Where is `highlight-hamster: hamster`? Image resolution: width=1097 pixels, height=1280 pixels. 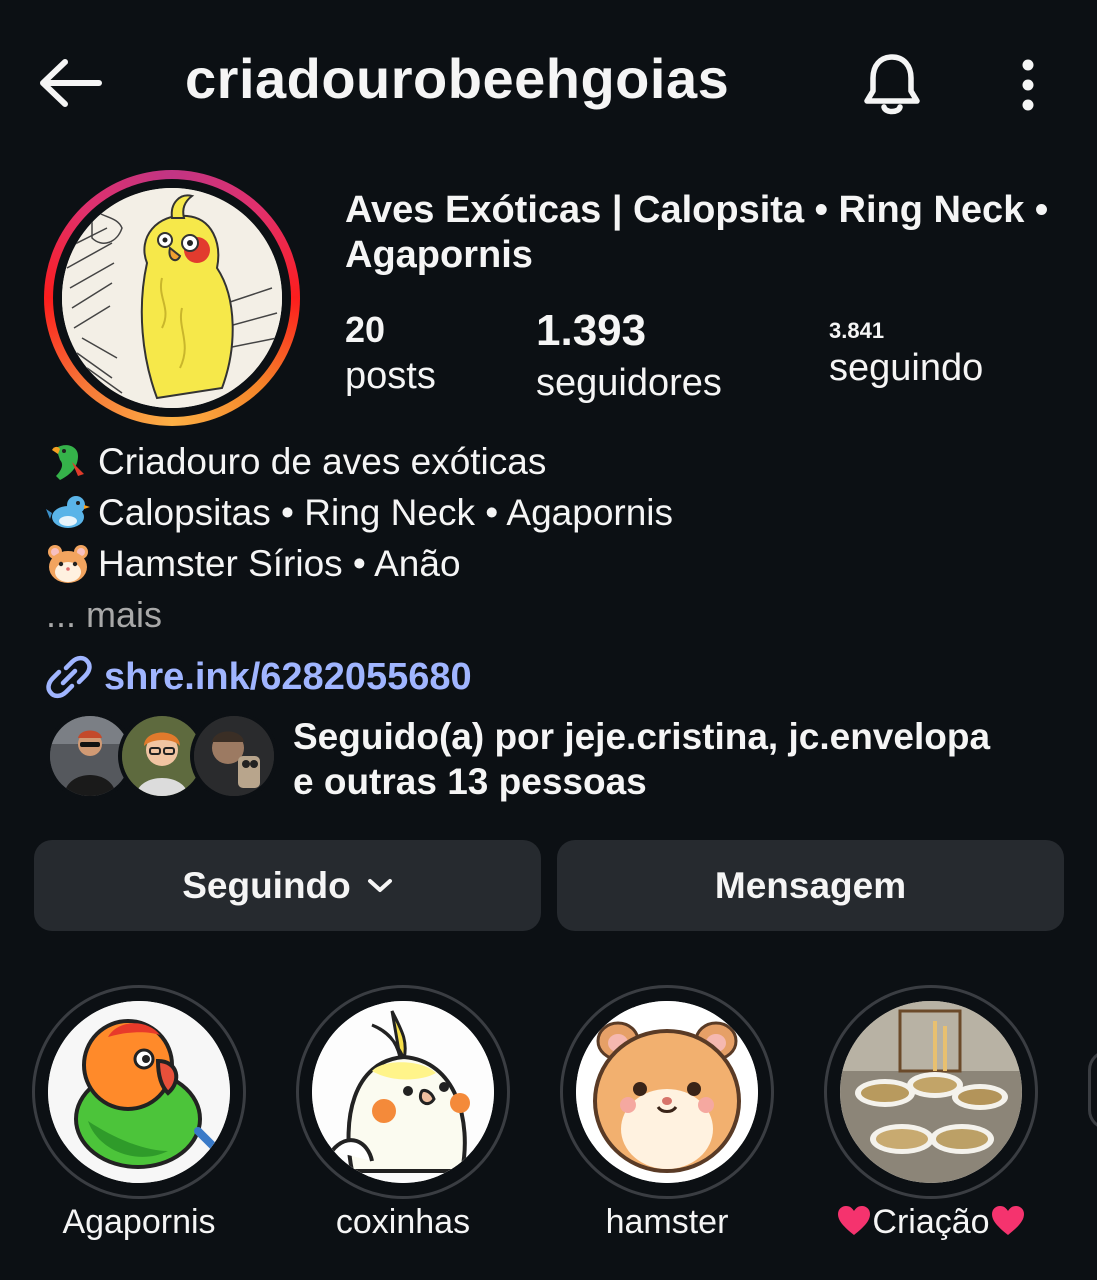
highlight-hamster: hamster is located at coordinates (667, 1120).